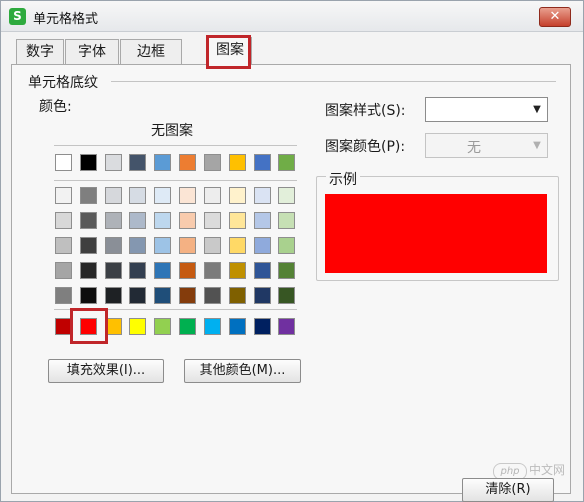 The width and height of the screenshot is (584, 502). What do you see at coordinates (175, 309) in the screenshot?
I see `palette-divider-bottom` at bounding box center [175, 309].